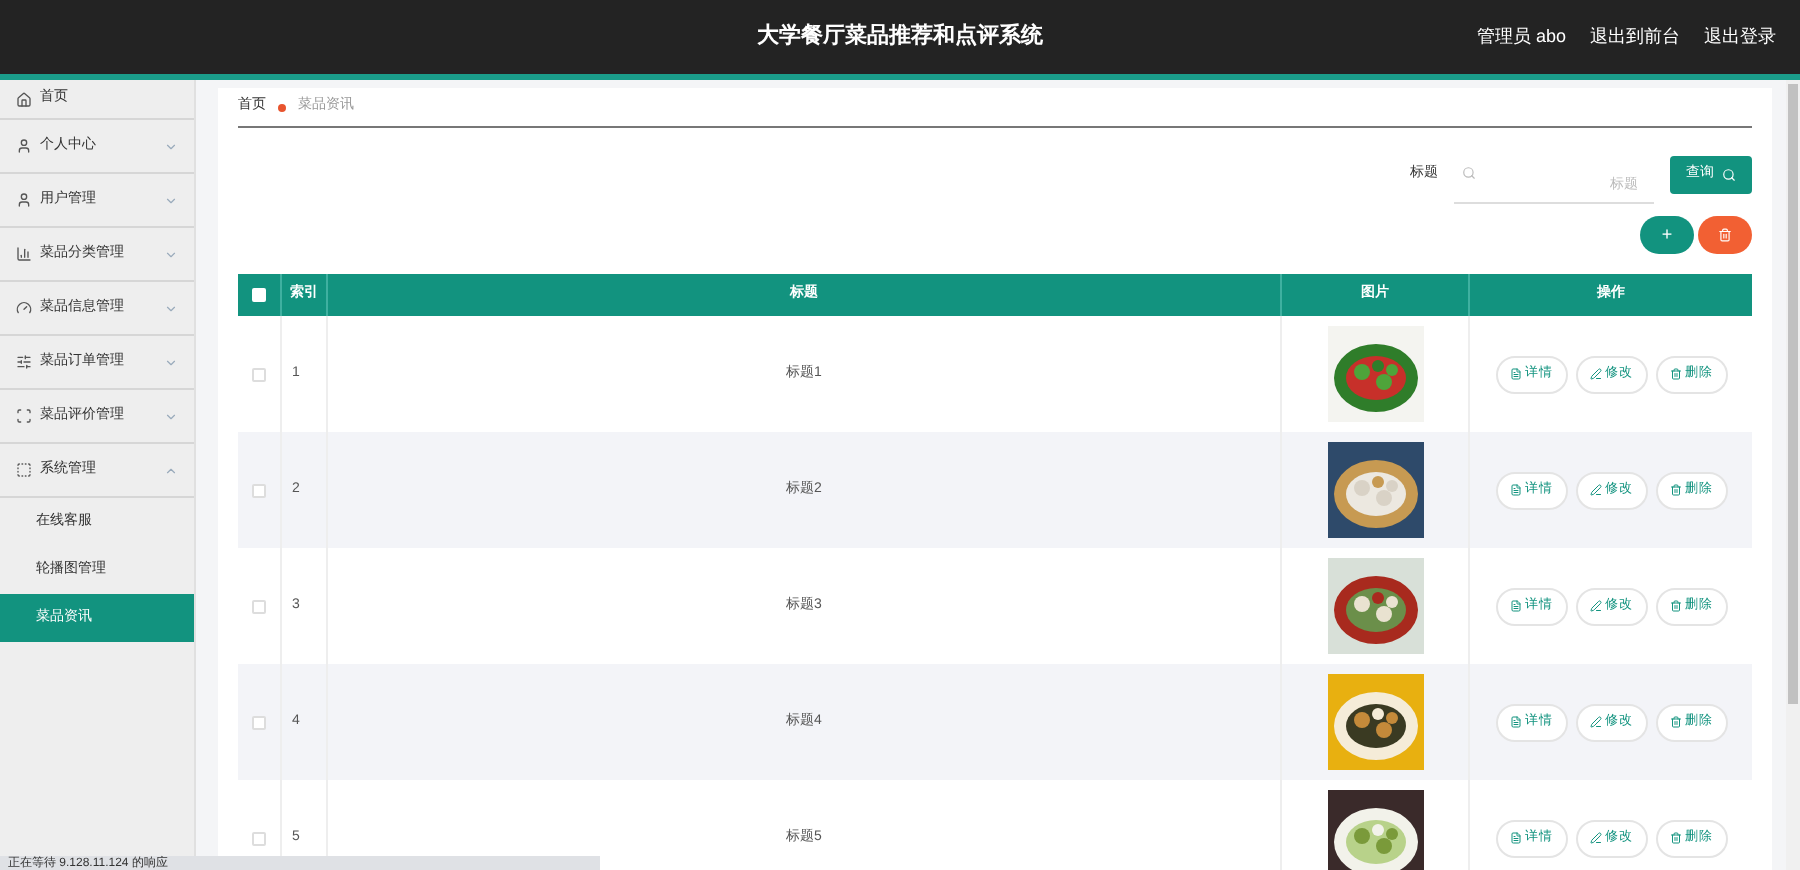 Image resolution: width=1800 pixels, height=870 pixels. What do you see at coordinates (24, 99) in the screenshot?
I see `home-icon` at bounding box center [24, 99].